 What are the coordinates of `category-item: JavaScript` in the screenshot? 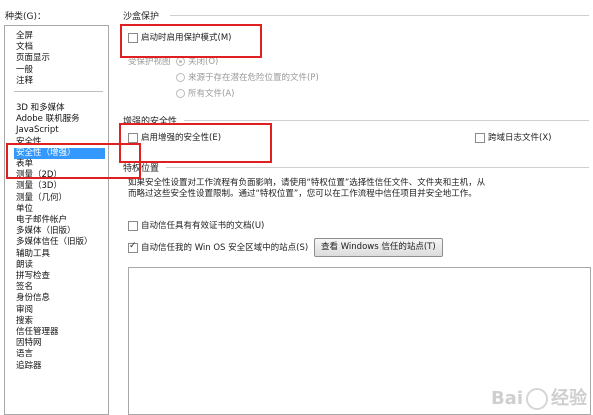 It's located at (37, 130).